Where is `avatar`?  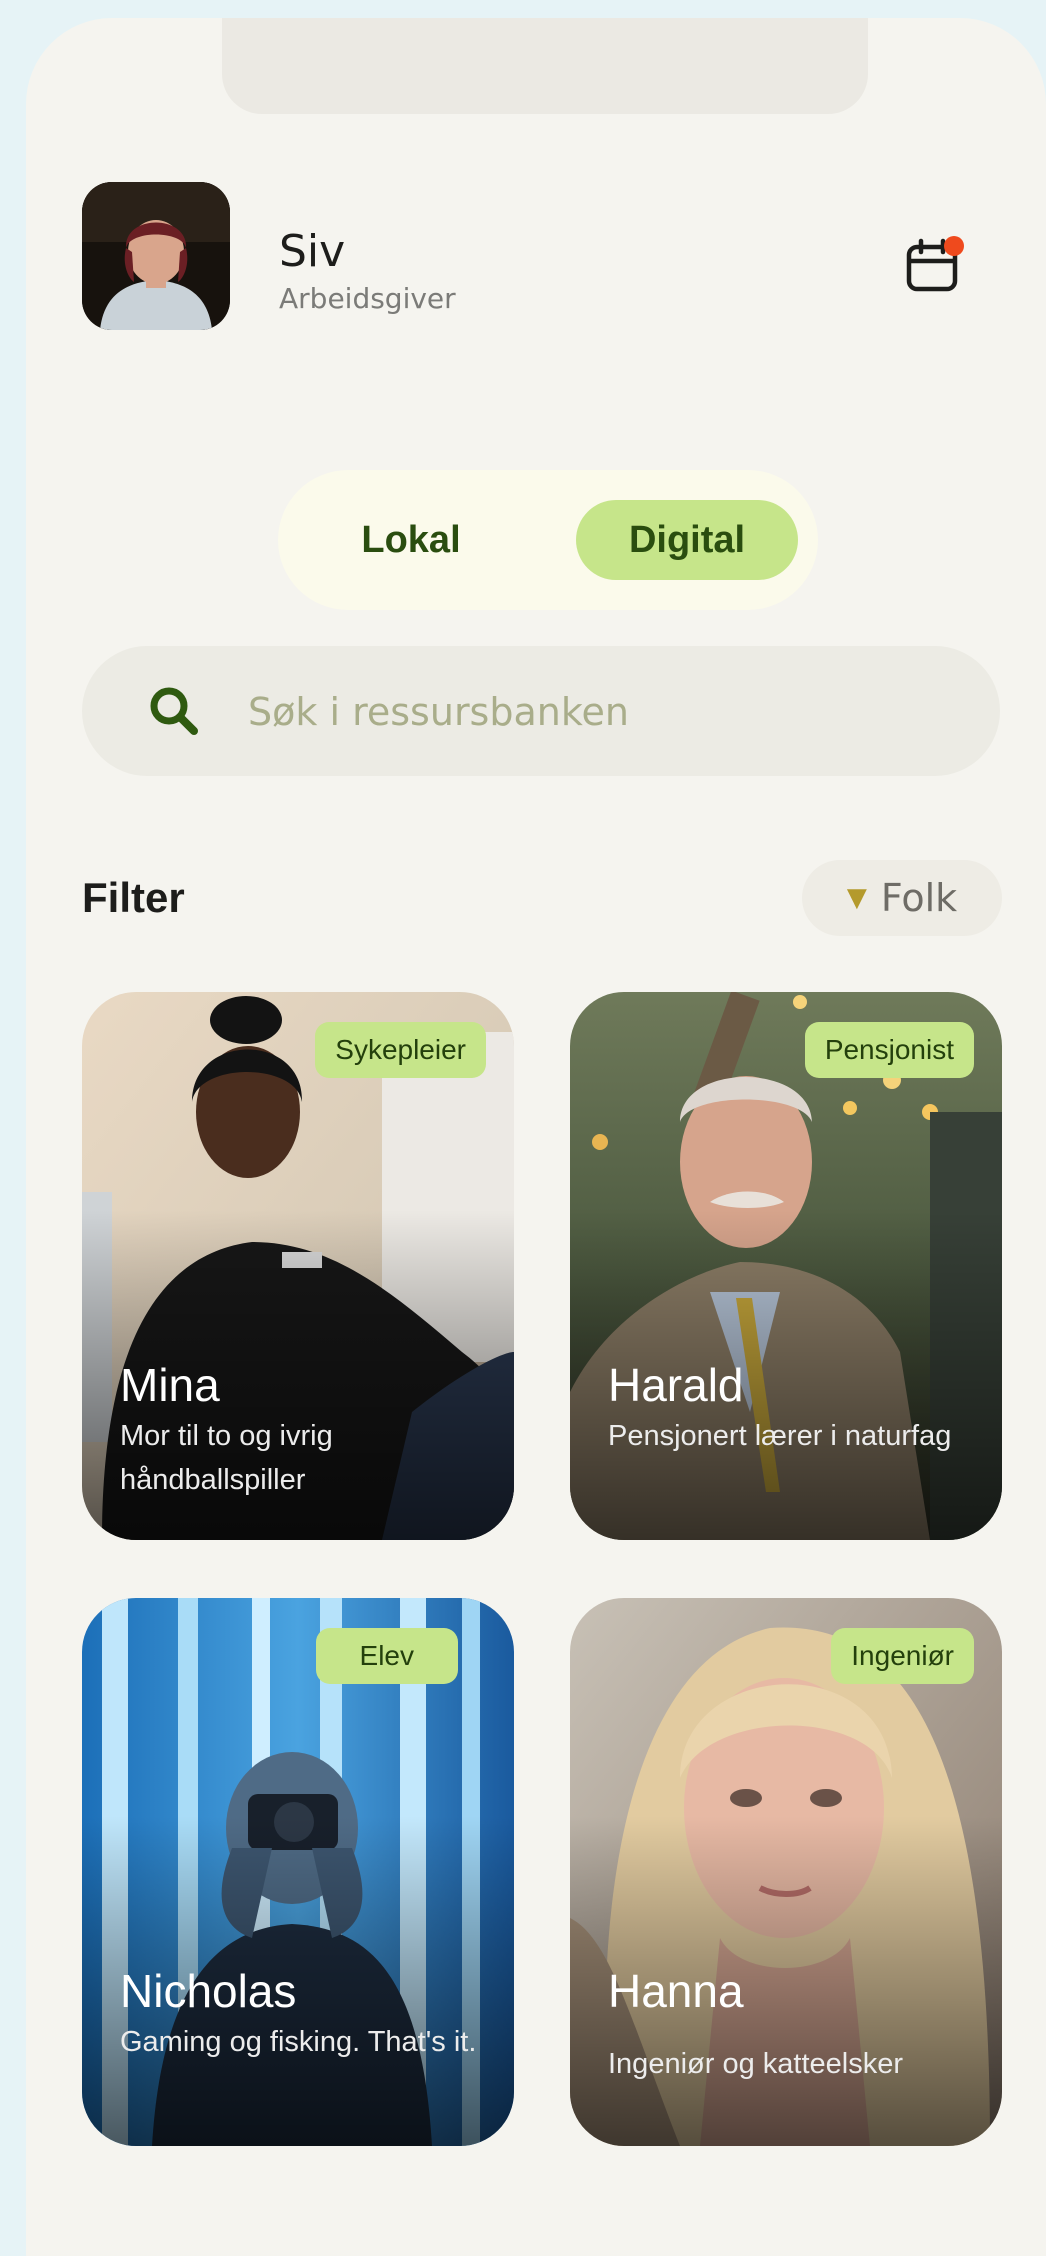 avatar is located at coordinates (156, 256).